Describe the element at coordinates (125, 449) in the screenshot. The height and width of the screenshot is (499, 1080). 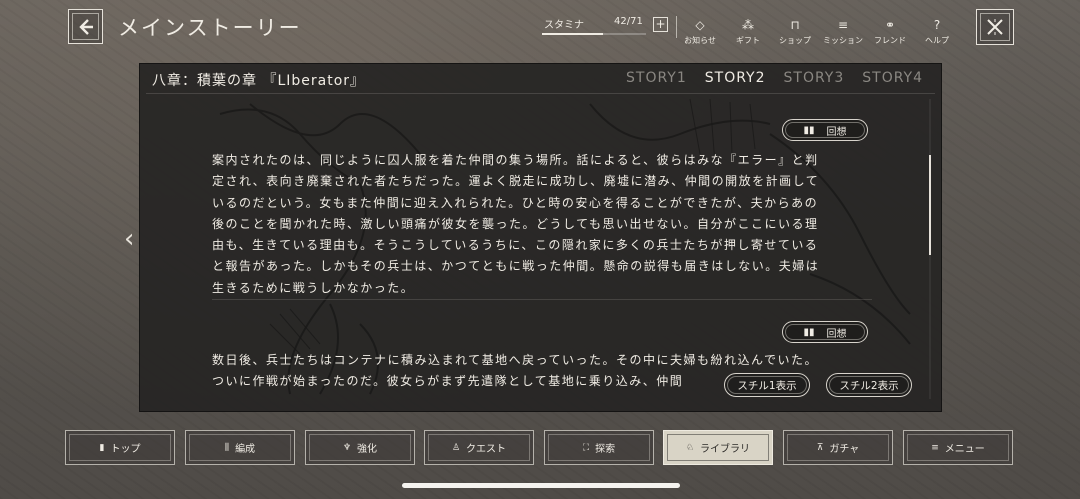
I see `nav-label: トップ` at that location.